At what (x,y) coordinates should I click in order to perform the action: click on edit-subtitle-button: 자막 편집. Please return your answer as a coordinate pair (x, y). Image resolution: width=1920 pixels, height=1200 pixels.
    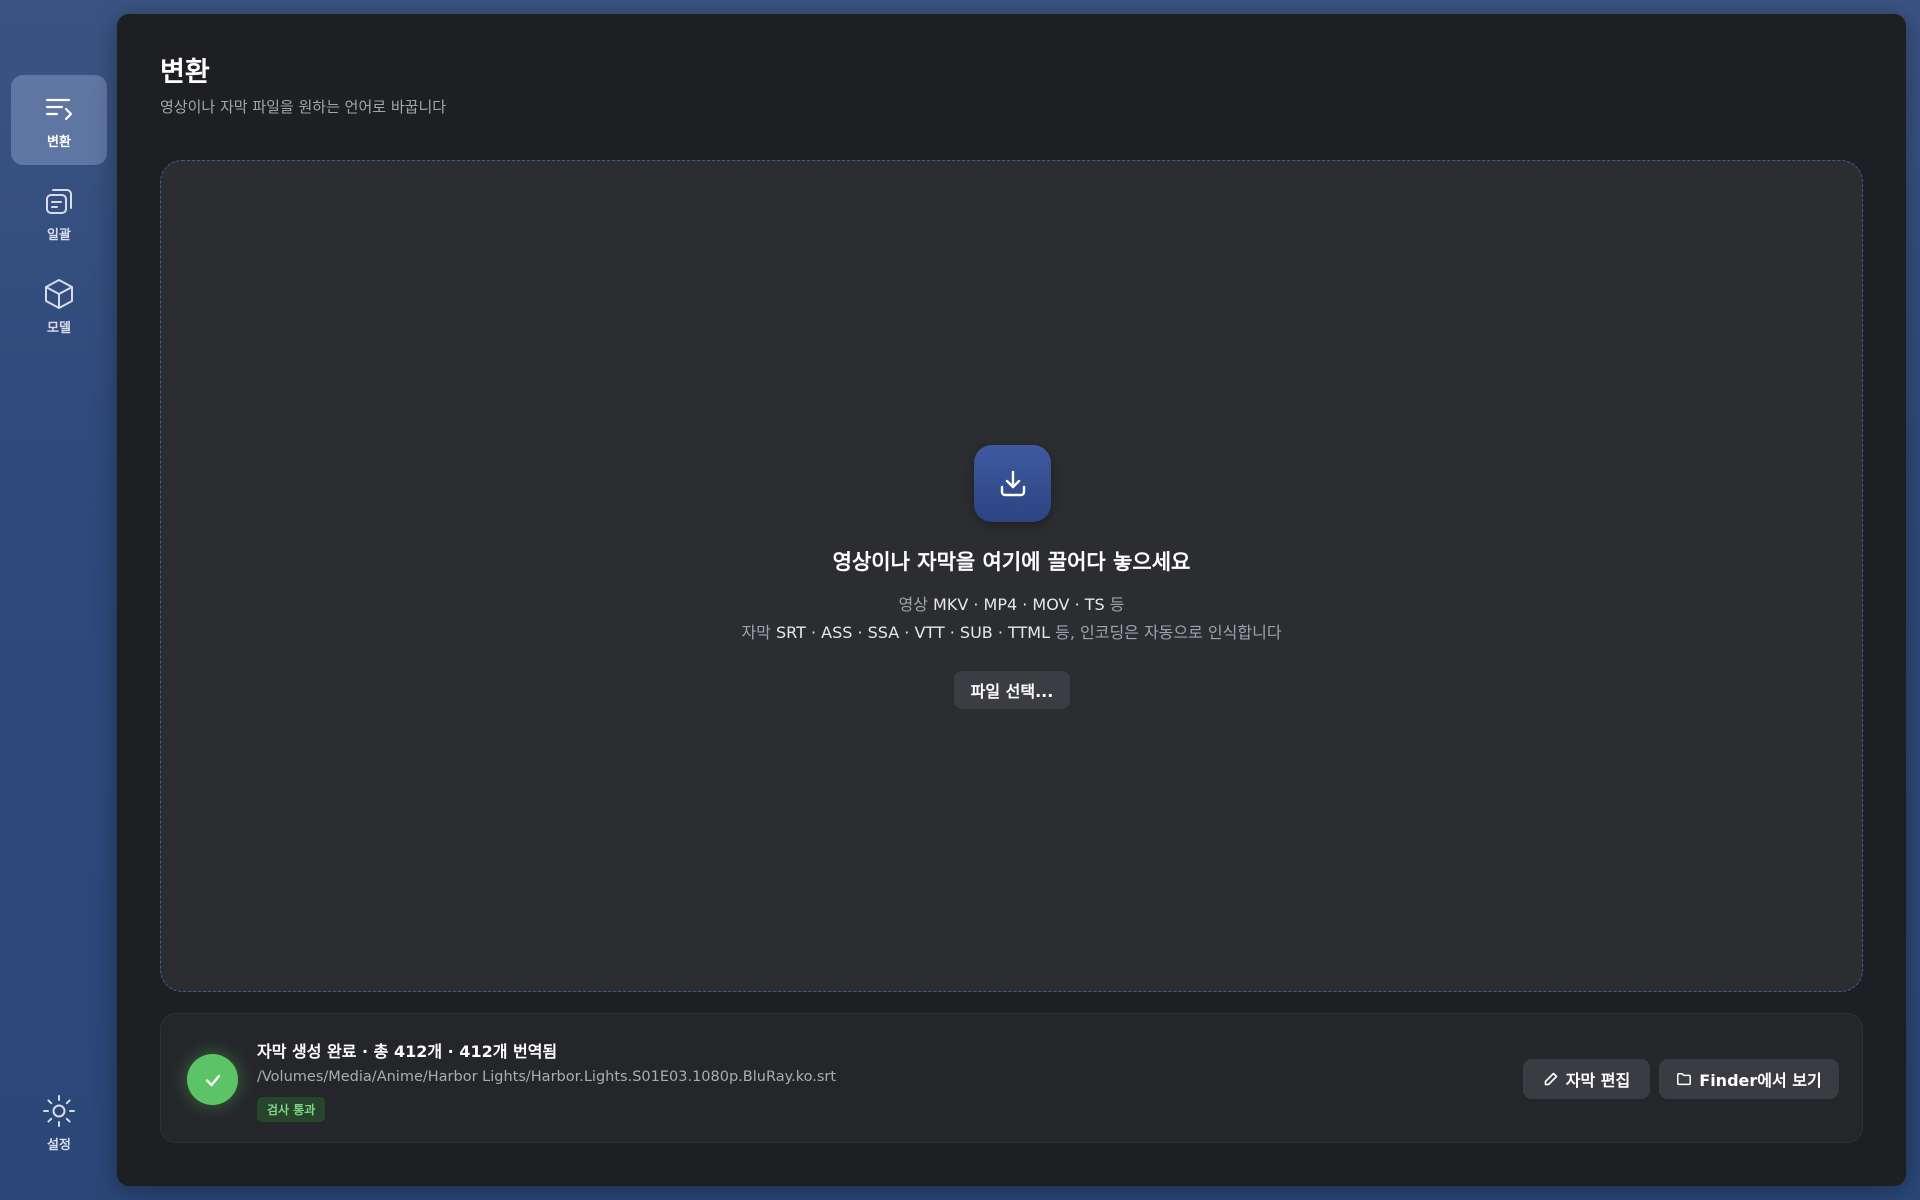
    Looking at the image, I should click on (1586, 1079).